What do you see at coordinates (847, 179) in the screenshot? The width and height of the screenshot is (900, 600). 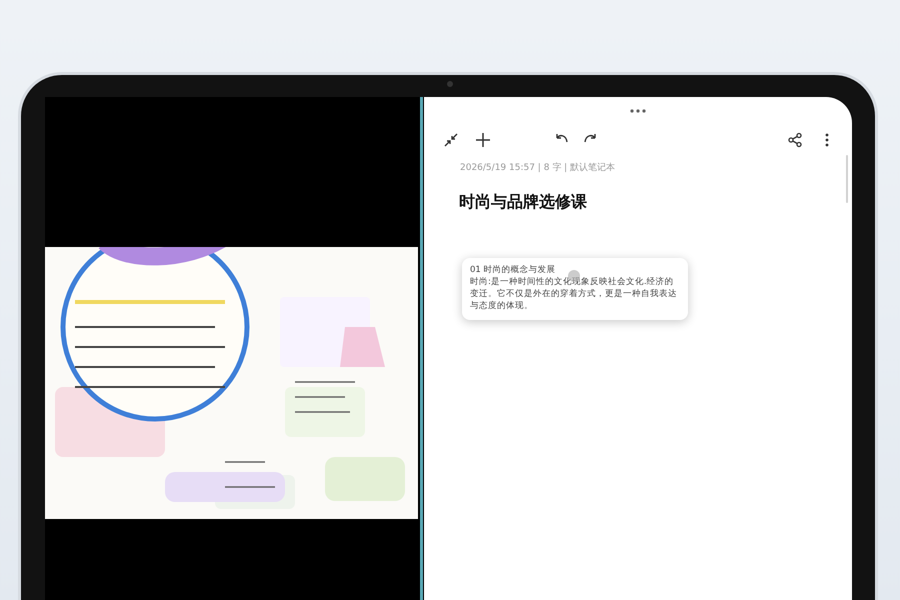 I see `scrollbar` at bounding box center [847, 179].